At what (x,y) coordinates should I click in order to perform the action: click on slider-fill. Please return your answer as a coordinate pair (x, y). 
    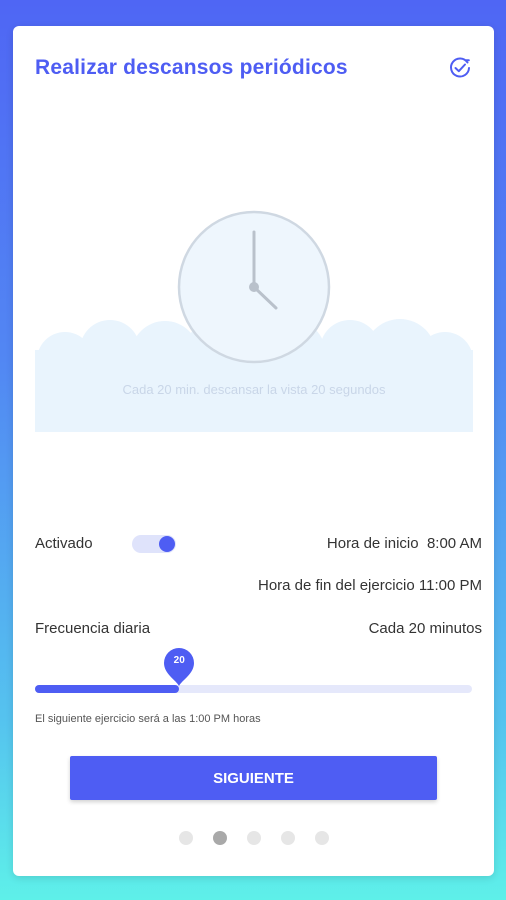
    Looking at the image, I should click on (107, 689).